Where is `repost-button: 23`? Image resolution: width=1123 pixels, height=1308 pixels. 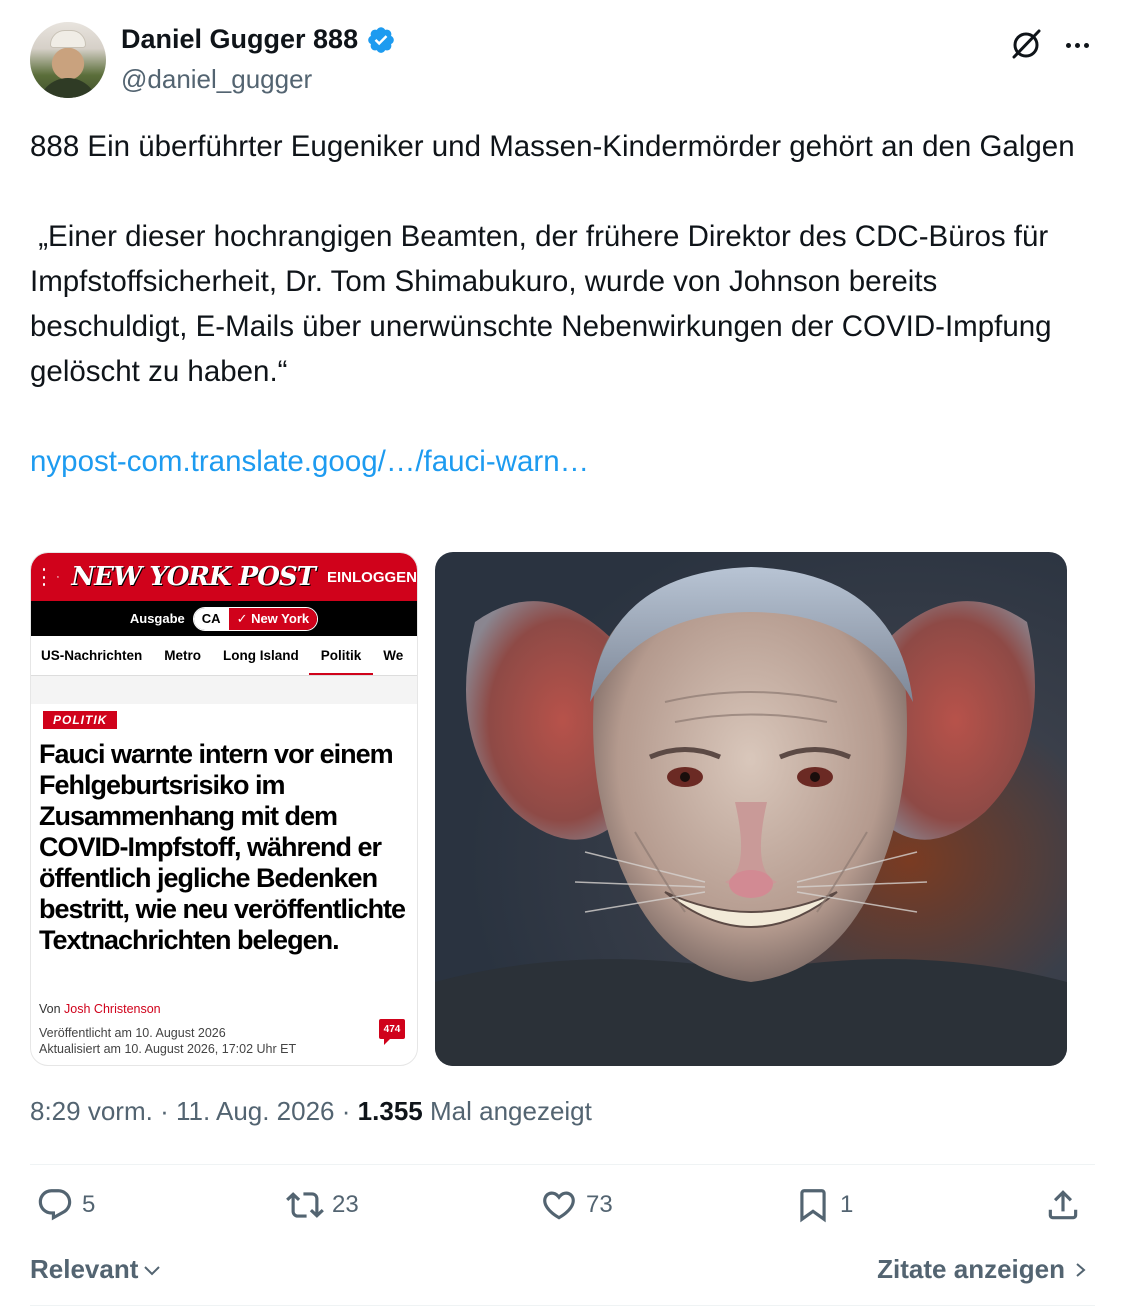 repost-button: 23 is located at coordinates (322, 1205).